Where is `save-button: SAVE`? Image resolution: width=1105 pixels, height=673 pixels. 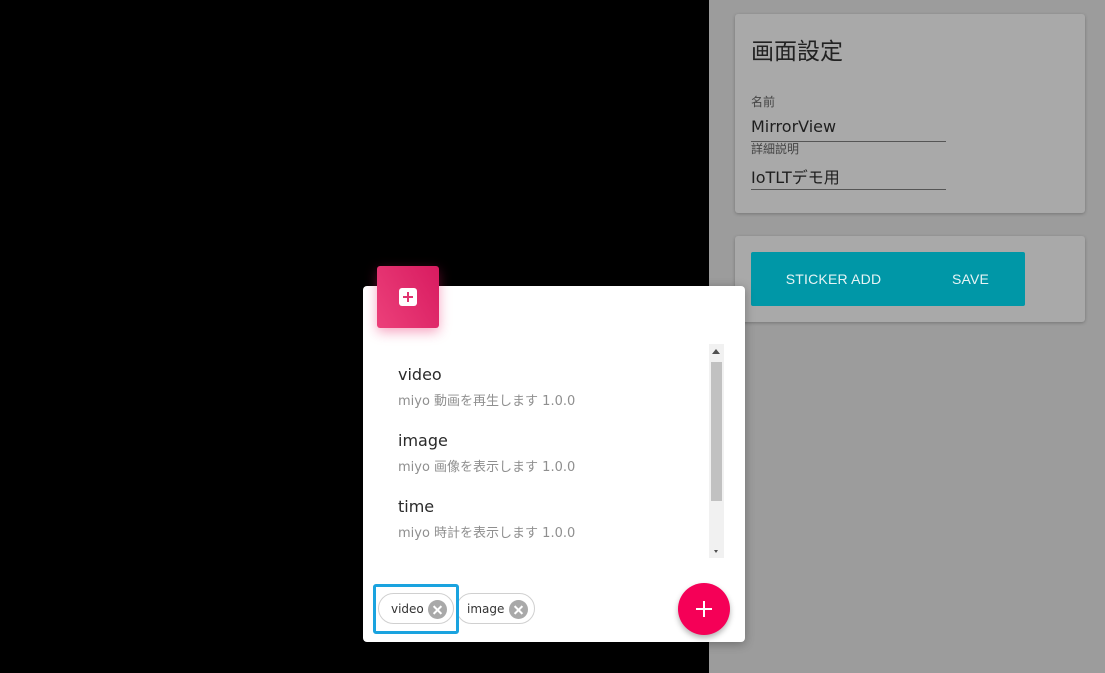
save-button: SAVE is located at coordinates (970, 279).